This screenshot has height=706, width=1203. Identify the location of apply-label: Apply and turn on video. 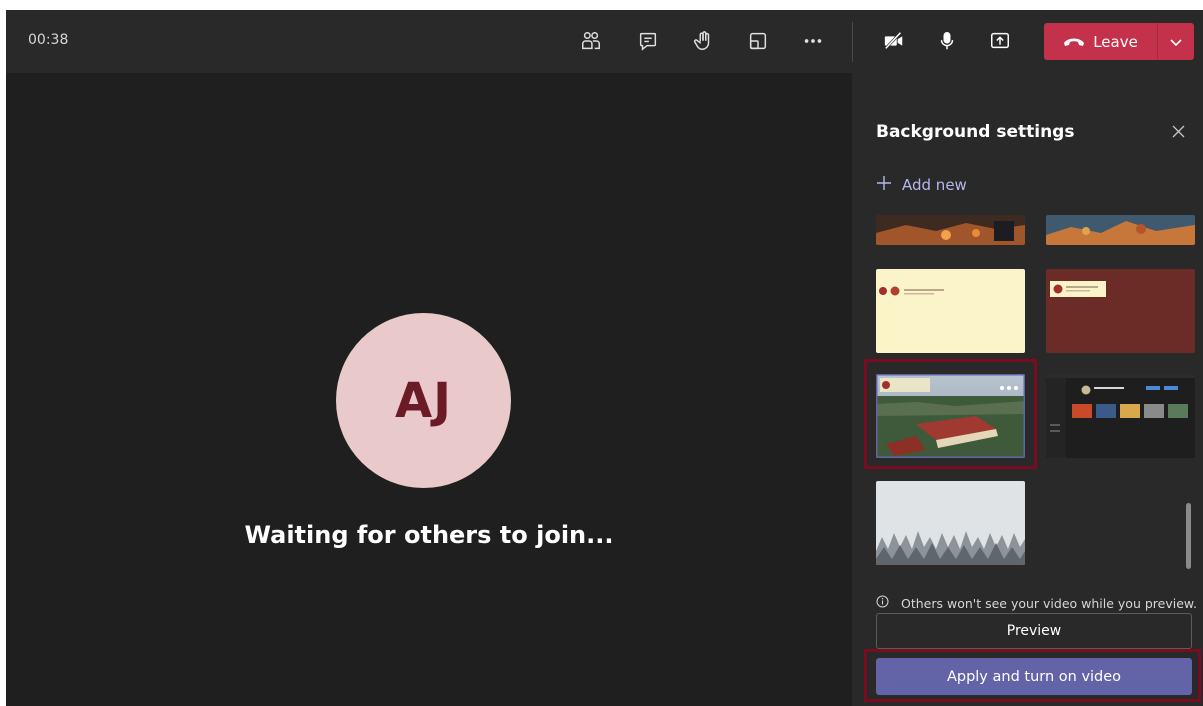
(1034, 676).